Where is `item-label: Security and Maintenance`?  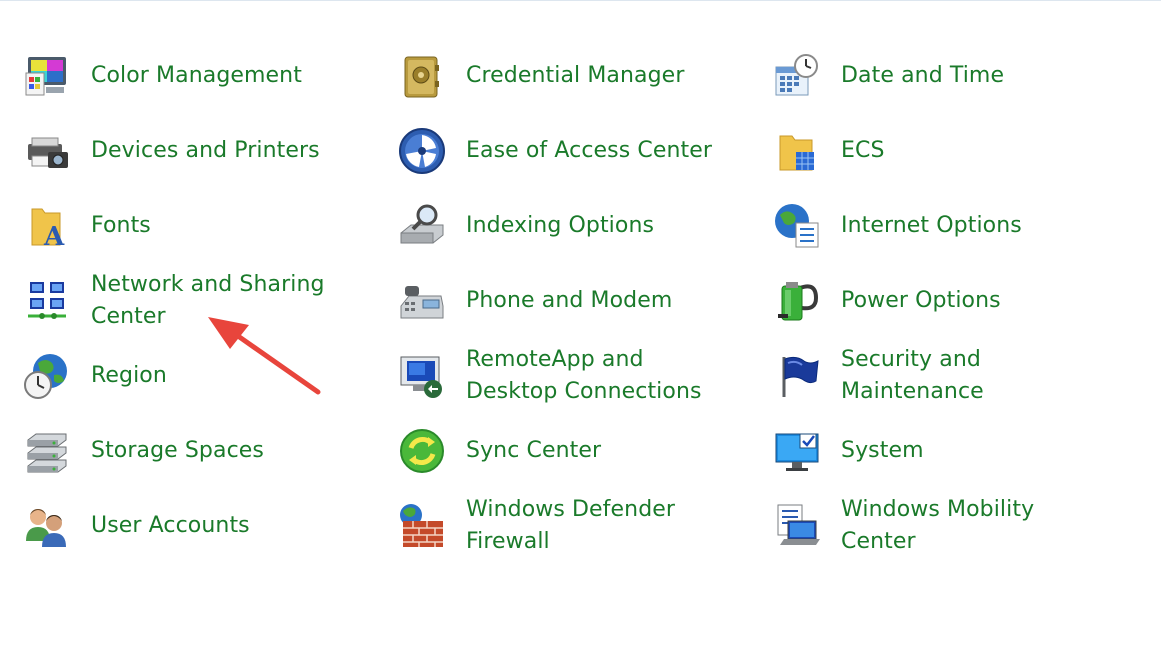
item-label: Security and Maintenance is located at coordinates (912, 375).